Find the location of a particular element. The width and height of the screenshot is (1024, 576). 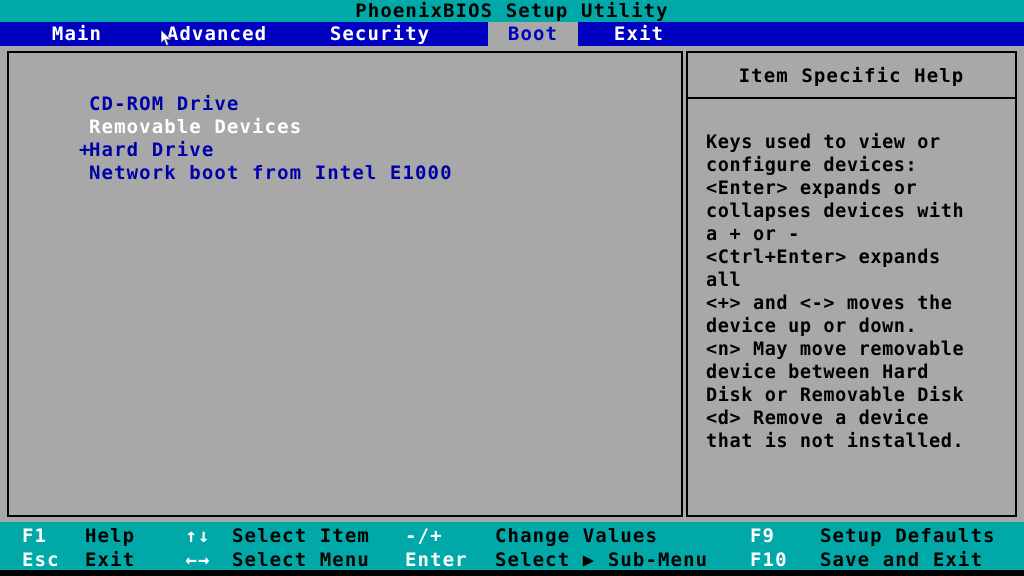

help-text-line: device up or down. is located at coordinates (812, 326).